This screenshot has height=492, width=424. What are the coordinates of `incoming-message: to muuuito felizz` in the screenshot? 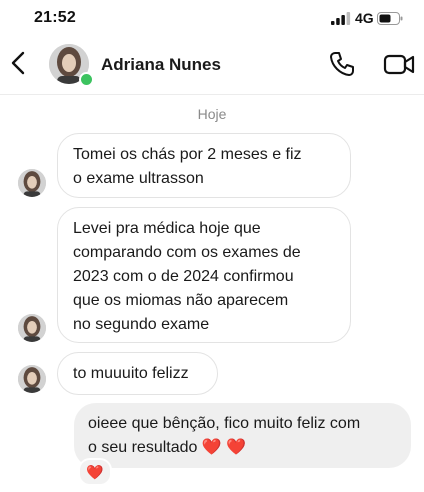 It's located at (137, 373).